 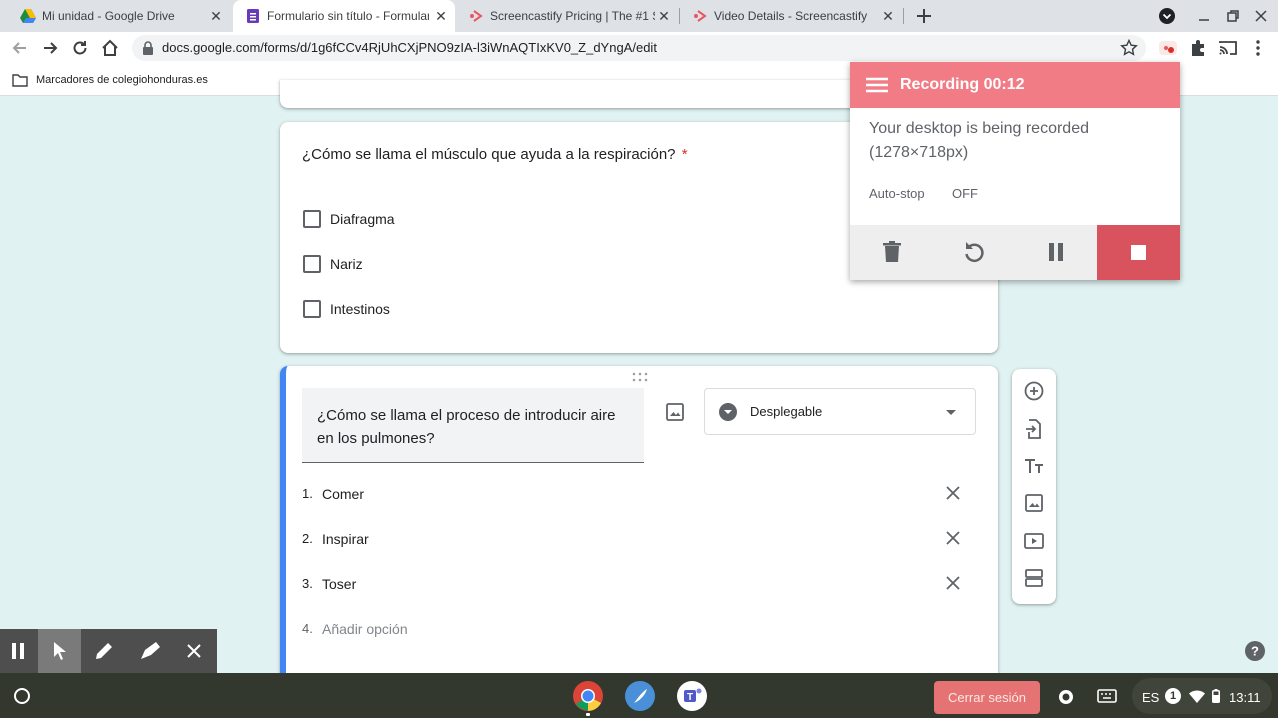 What do you see at coordinates (840, 411) in the screenshot?
I see `question-type-dropdown: Desplegable` at bounding box center [840, 411].